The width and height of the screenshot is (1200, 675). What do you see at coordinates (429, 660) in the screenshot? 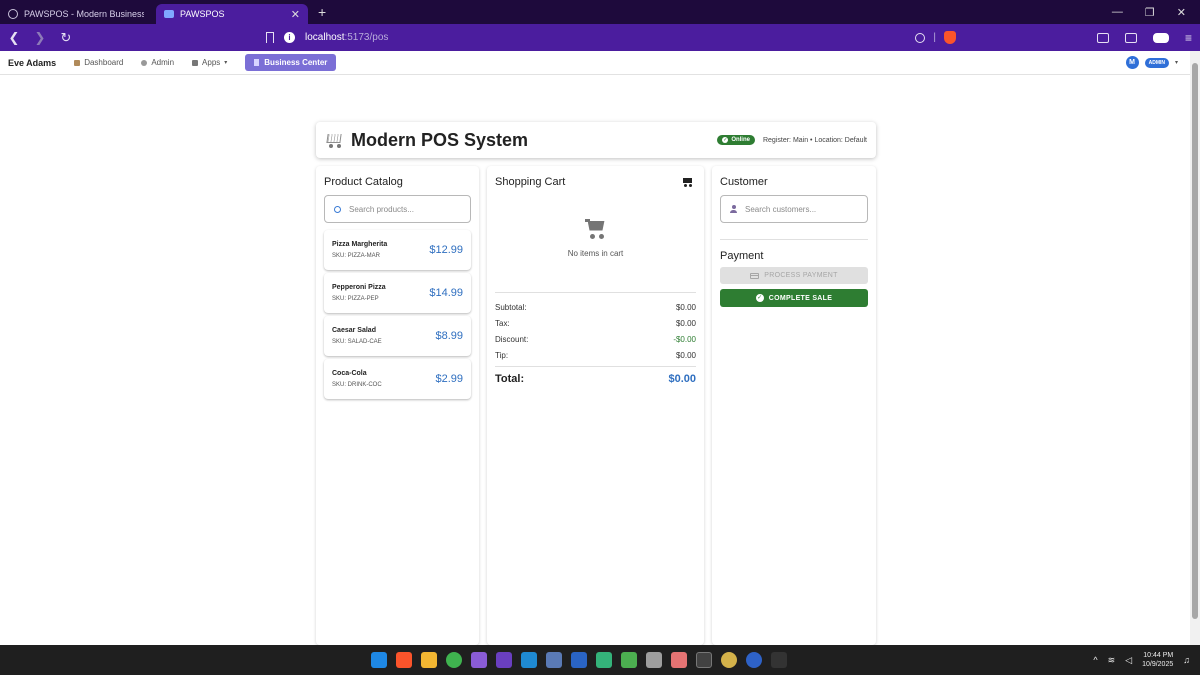
I see `file-explorer-icon` at bounding box center [429, 660].